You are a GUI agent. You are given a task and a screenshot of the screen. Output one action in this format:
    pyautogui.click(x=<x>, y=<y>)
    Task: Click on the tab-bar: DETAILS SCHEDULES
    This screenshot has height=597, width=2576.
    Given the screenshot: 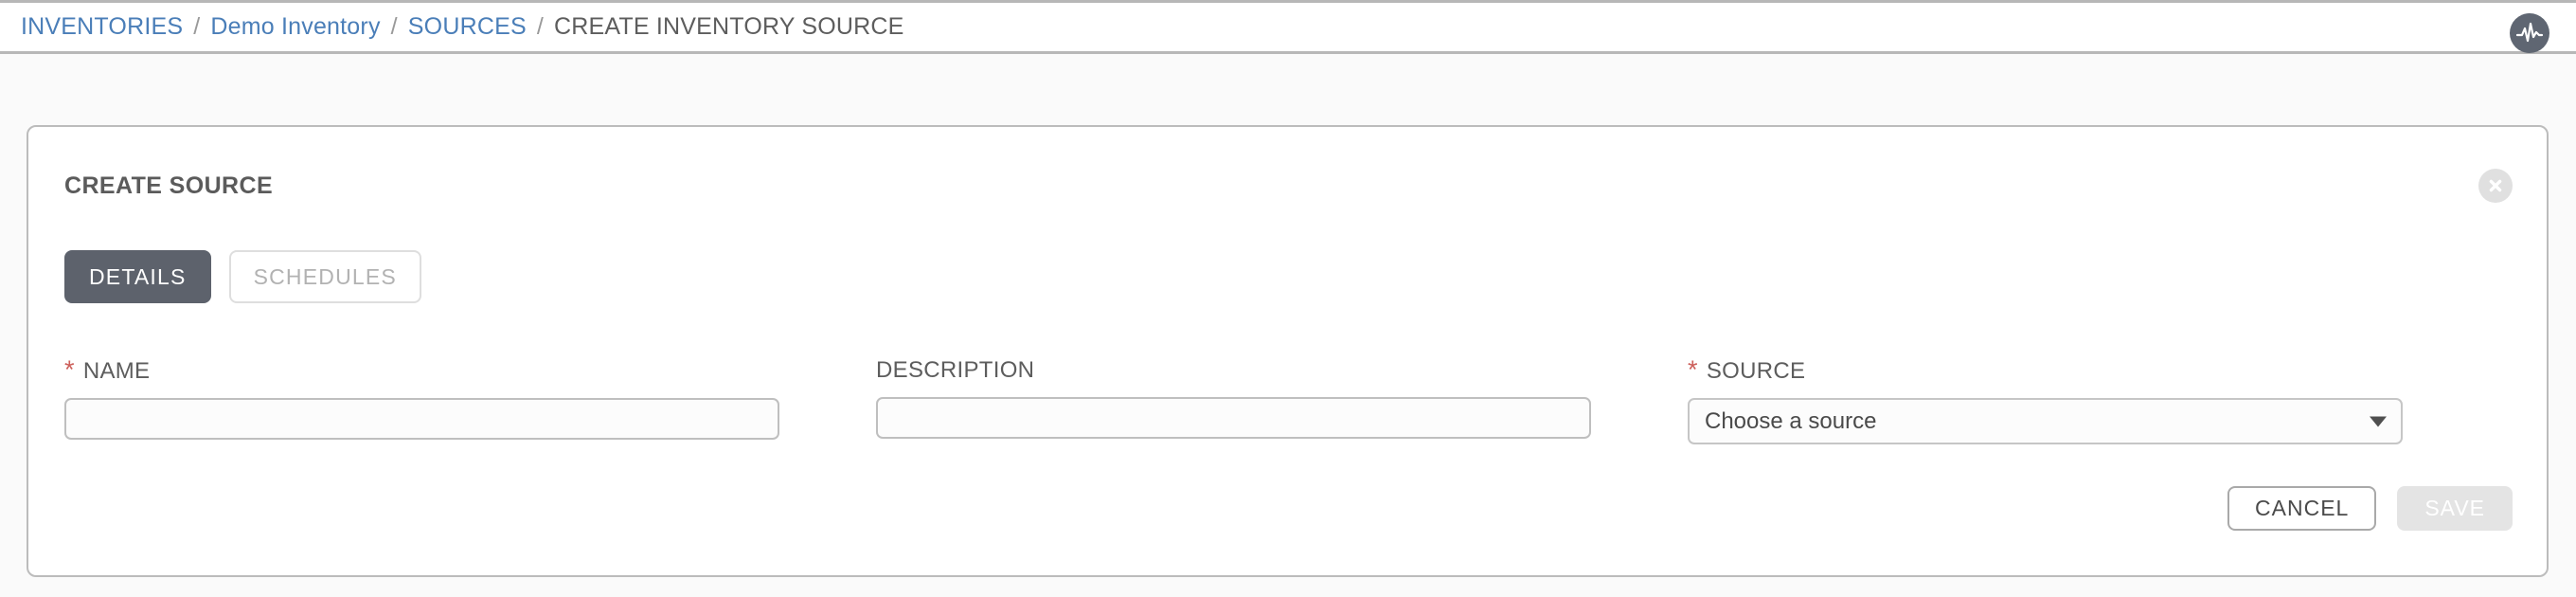 What is the action you would take?
    pyautogui.click(x=242, y=276)
    